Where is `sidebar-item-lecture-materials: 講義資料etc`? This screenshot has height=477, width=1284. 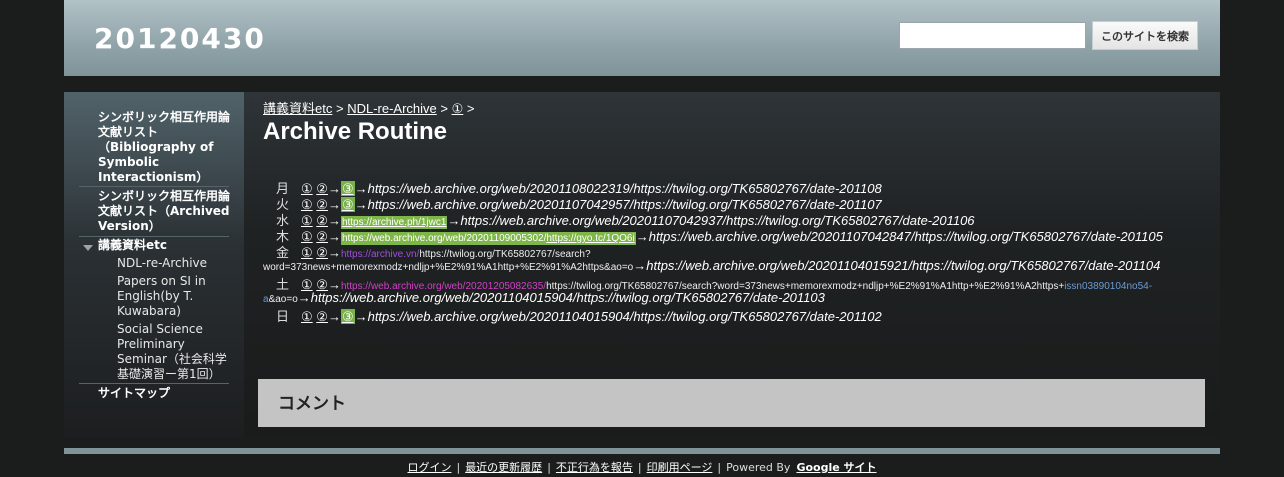 sidebar-item-lecture-materials: 講義資料etc is located at coordinates (165, 245).